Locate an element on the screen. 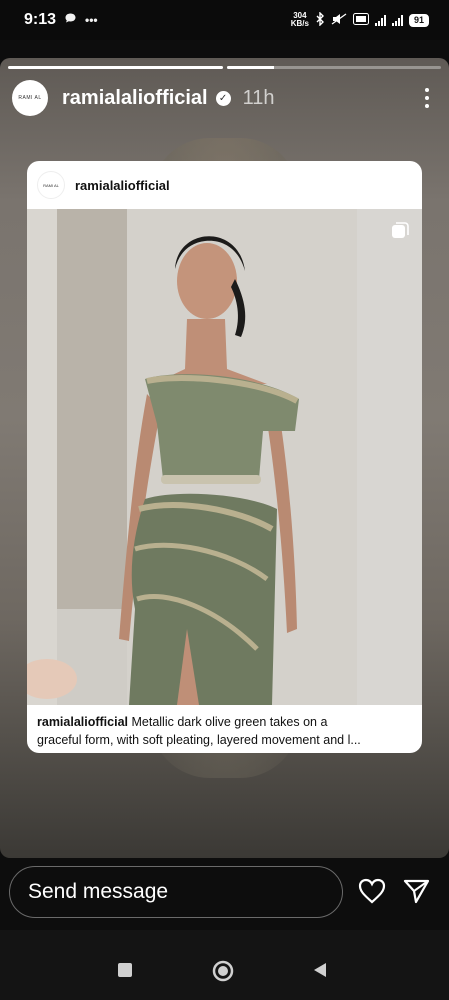  recents-icon is located at coordinates (125, 972).